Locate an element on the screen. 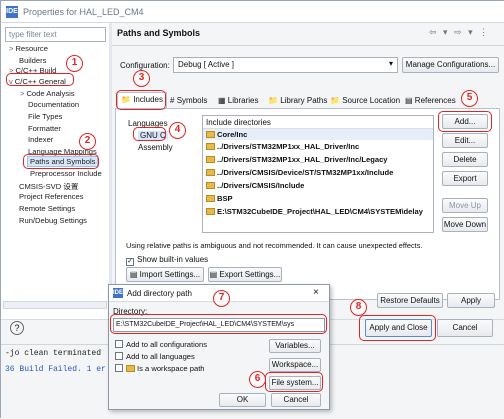  console-line: 36 Build Failed. 1 er is located at coordinates (55, 369).